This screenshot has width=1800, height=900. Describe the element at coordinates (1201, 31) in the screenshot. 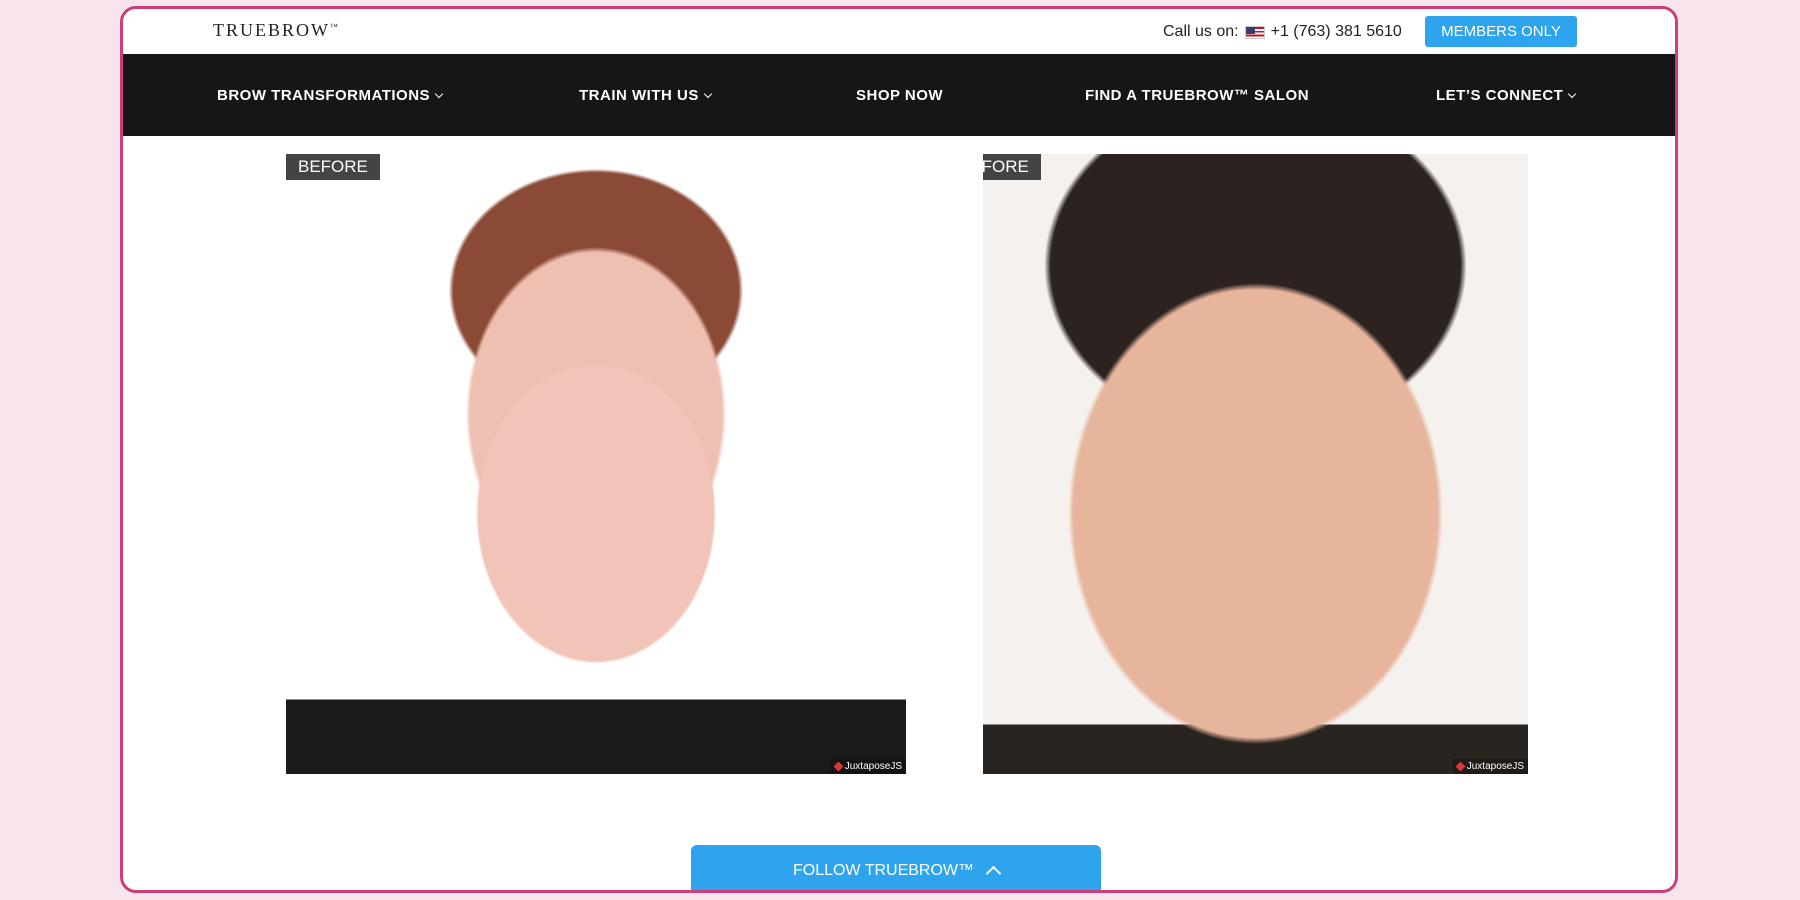

I see `call-label: Call us on:` at that location.